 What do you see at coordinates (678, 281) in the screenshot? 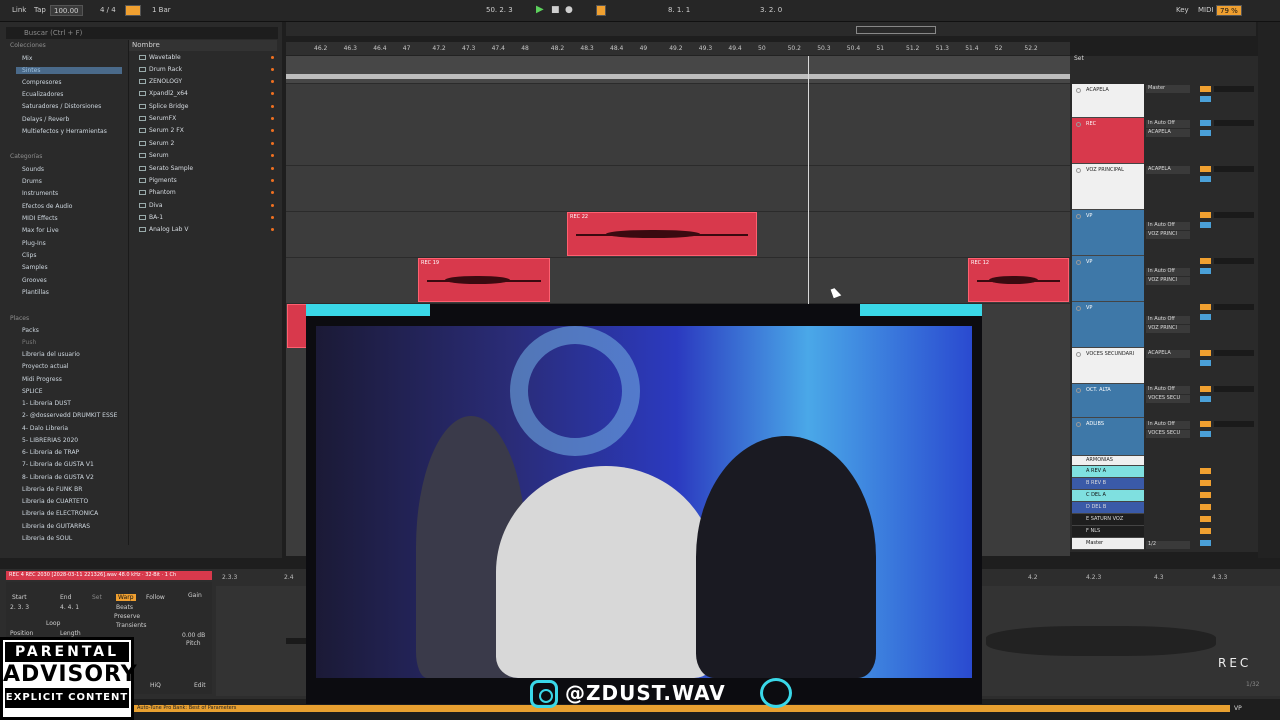
I see `track-lane-vp2` at bounding box center [678, 281].